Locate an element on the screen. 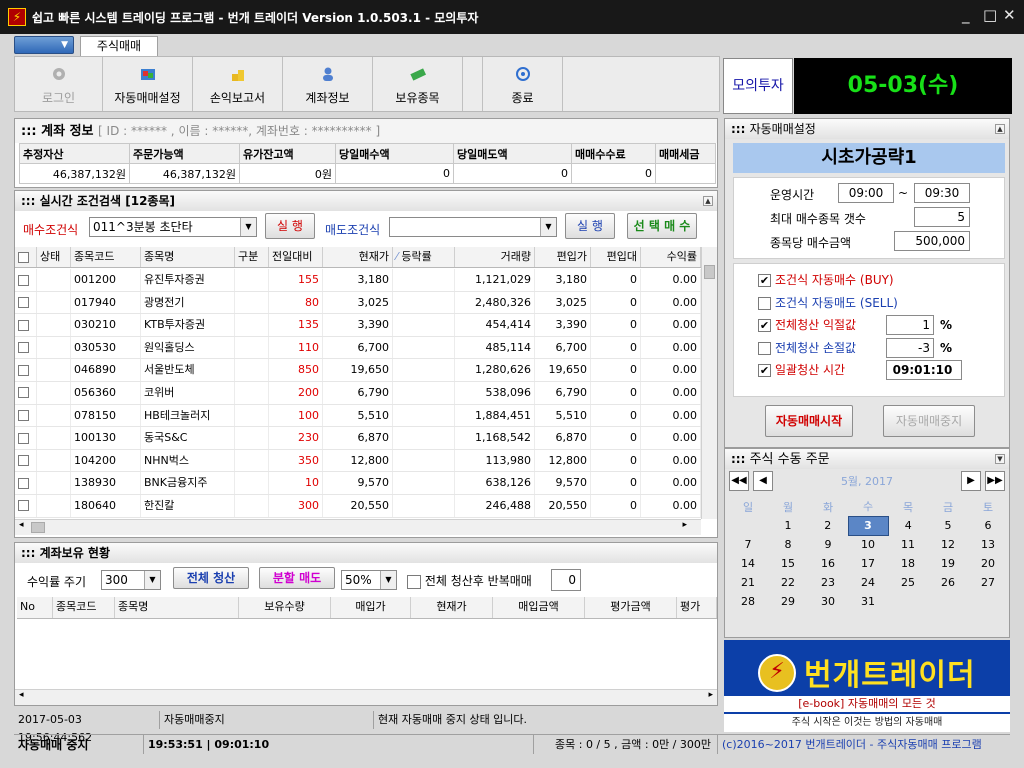 The image size is (1024, 768). auto-option-row: ✔ 조건식 자동매수 (BUY) is located at coordinates (878, 280).